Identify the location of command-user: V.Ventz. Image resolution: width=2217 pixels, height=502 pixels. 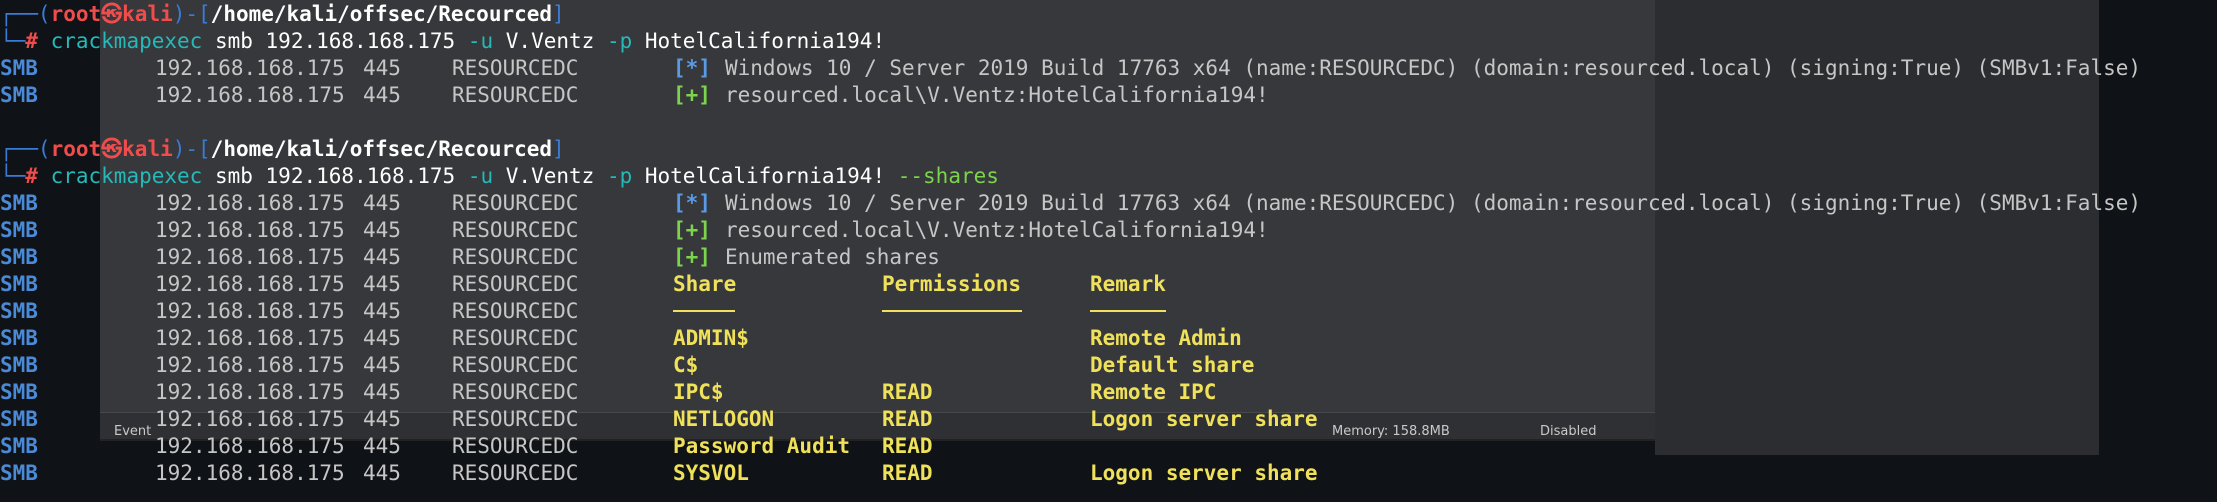
(550, 41).